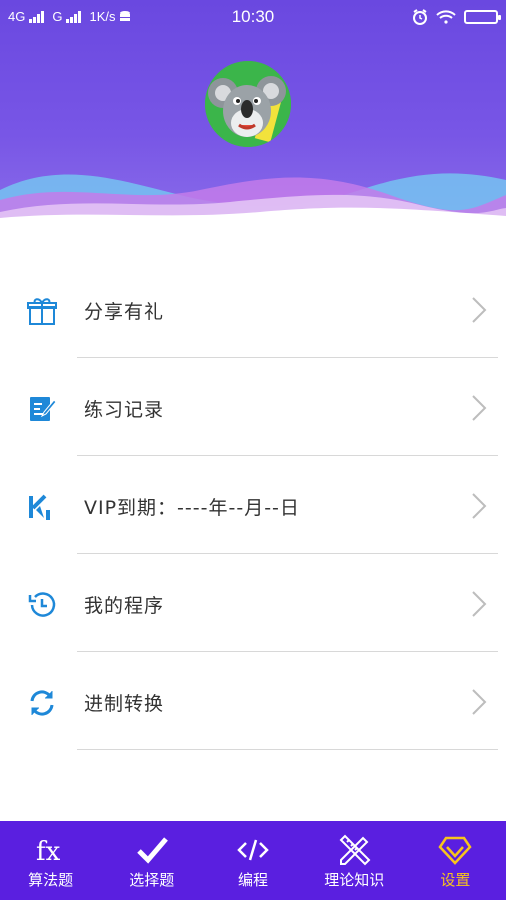 This screenshot has height=900, width=506. Describe the element at coordinates (482, 17) in the screenshot. I see `battery-icon` at that location.